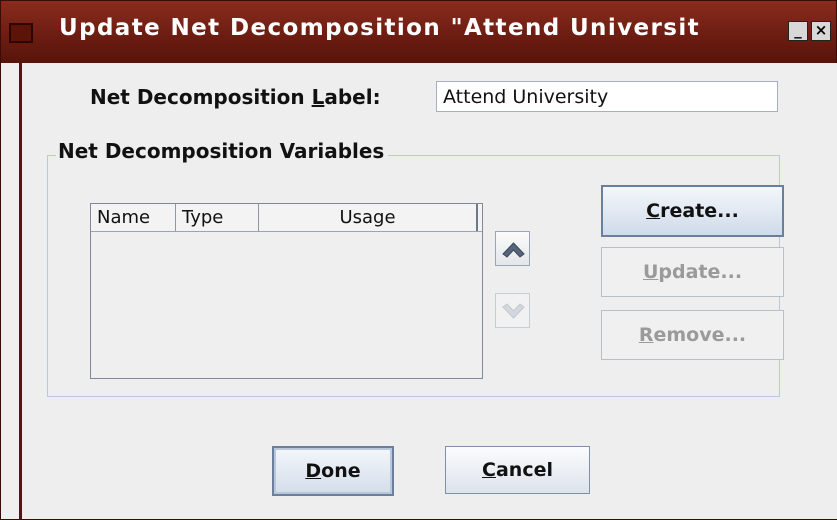 The height and width of the screenshot is (520, 837). What do you see at coordinates (650, 272) in the screenshot?
I see `update-mnemonic: U` at bounding box center [650, 272].